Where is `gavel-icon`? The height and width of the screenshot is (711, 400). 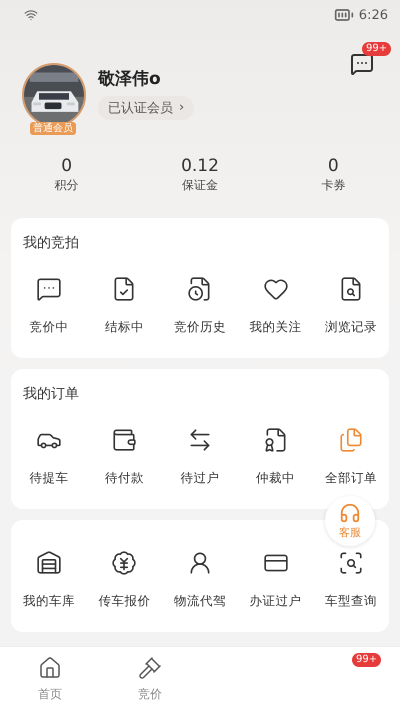 gavel-icon is located at coordinates (150, 668).